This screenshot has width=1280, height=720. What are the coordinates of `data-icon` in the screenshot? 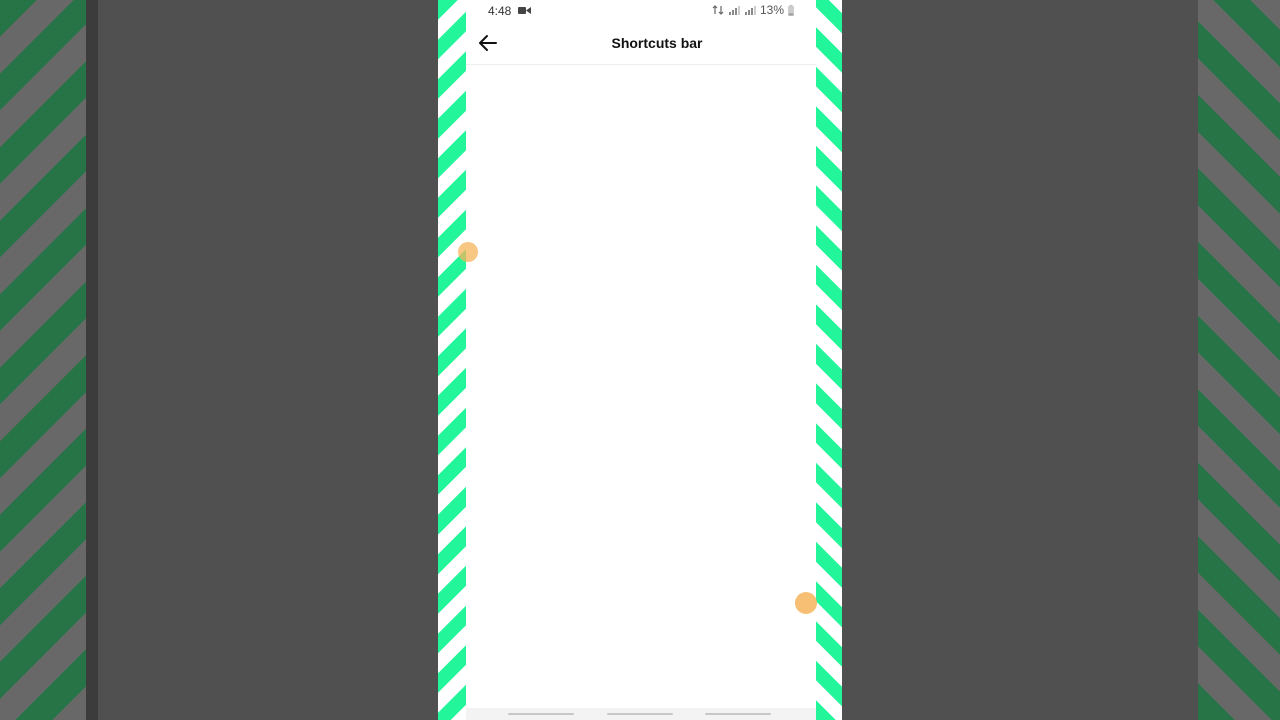 It's located at (718, 10).